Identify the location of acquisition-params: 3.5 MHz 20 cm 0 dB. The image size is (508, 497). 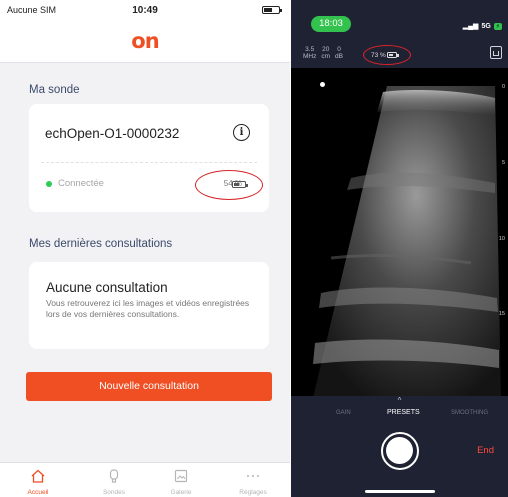
(325, 53).